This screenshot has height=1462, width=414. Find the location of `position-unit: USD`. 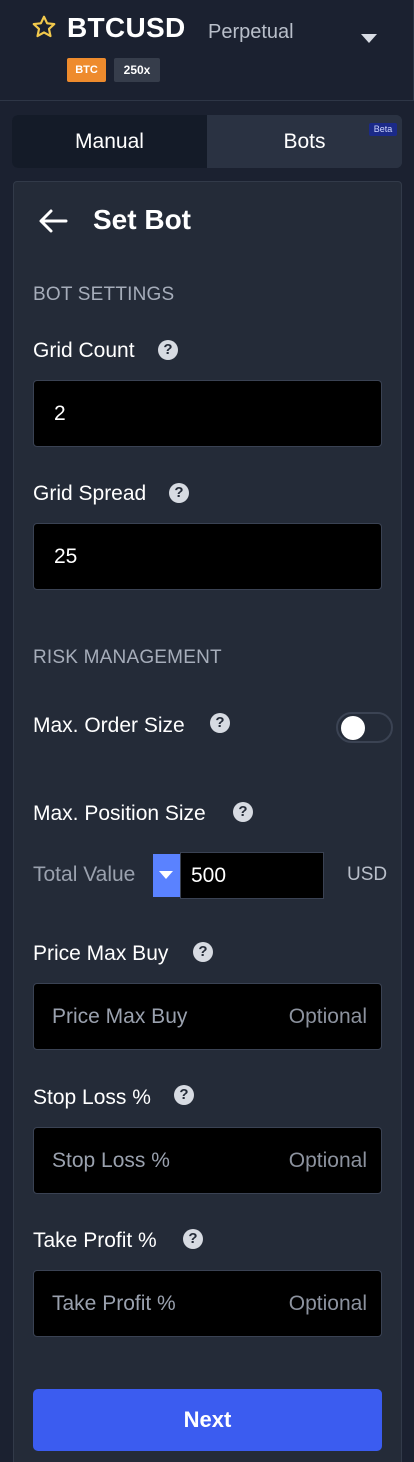

position-unit: USD is located at coordinates (367, 874).